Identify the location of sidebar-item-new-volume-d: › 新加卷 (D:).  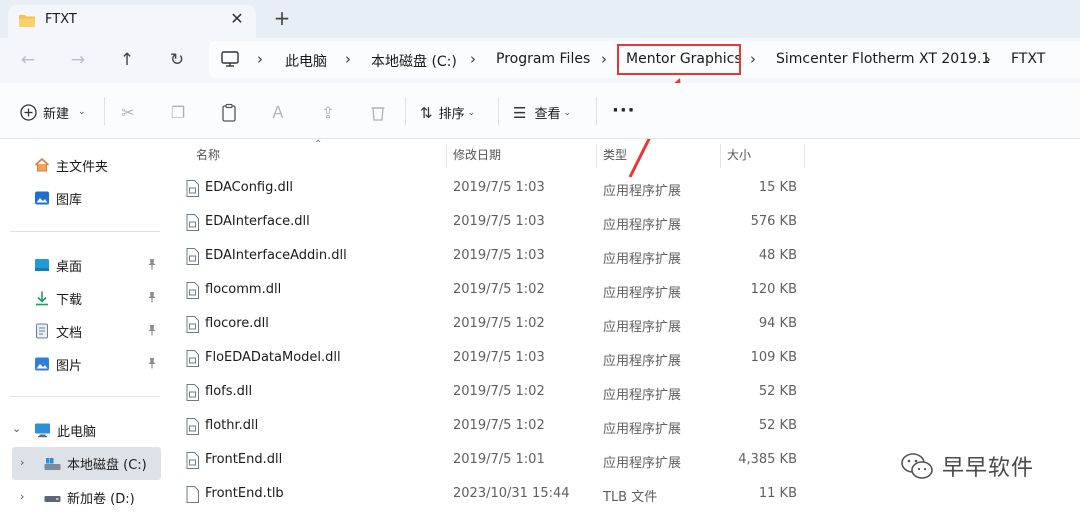
(86, 497).